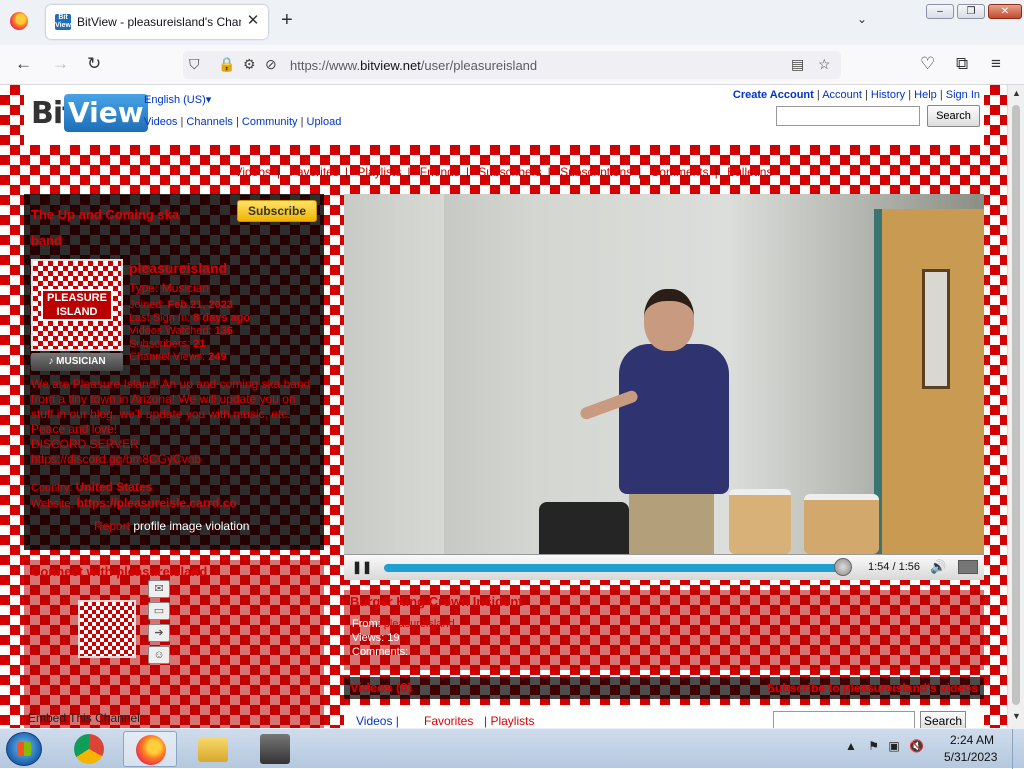 The width and height of the screenshot is (1024, 769). What do you see at coordinates (842, 95) in the screenshot?
I see `account-link: Account` at bounding box center [842, 95].